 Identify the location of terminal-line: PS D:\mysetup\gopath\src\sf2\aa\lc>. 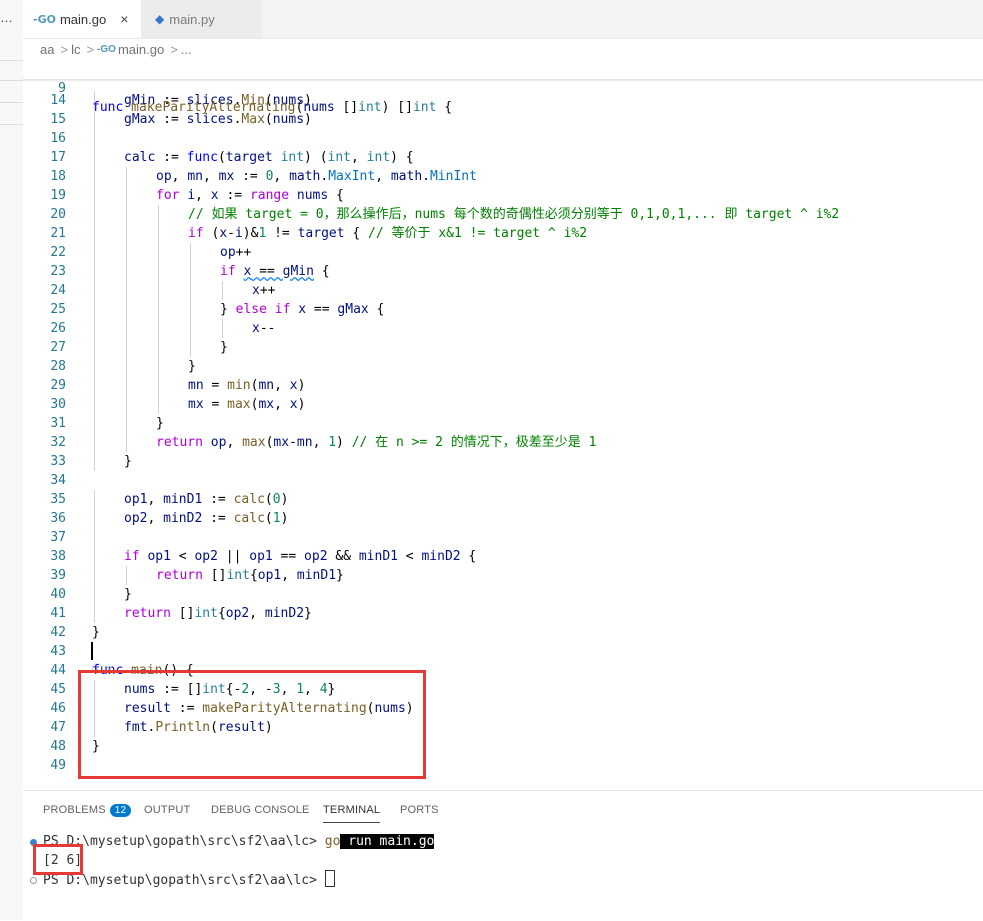
(189, 880).